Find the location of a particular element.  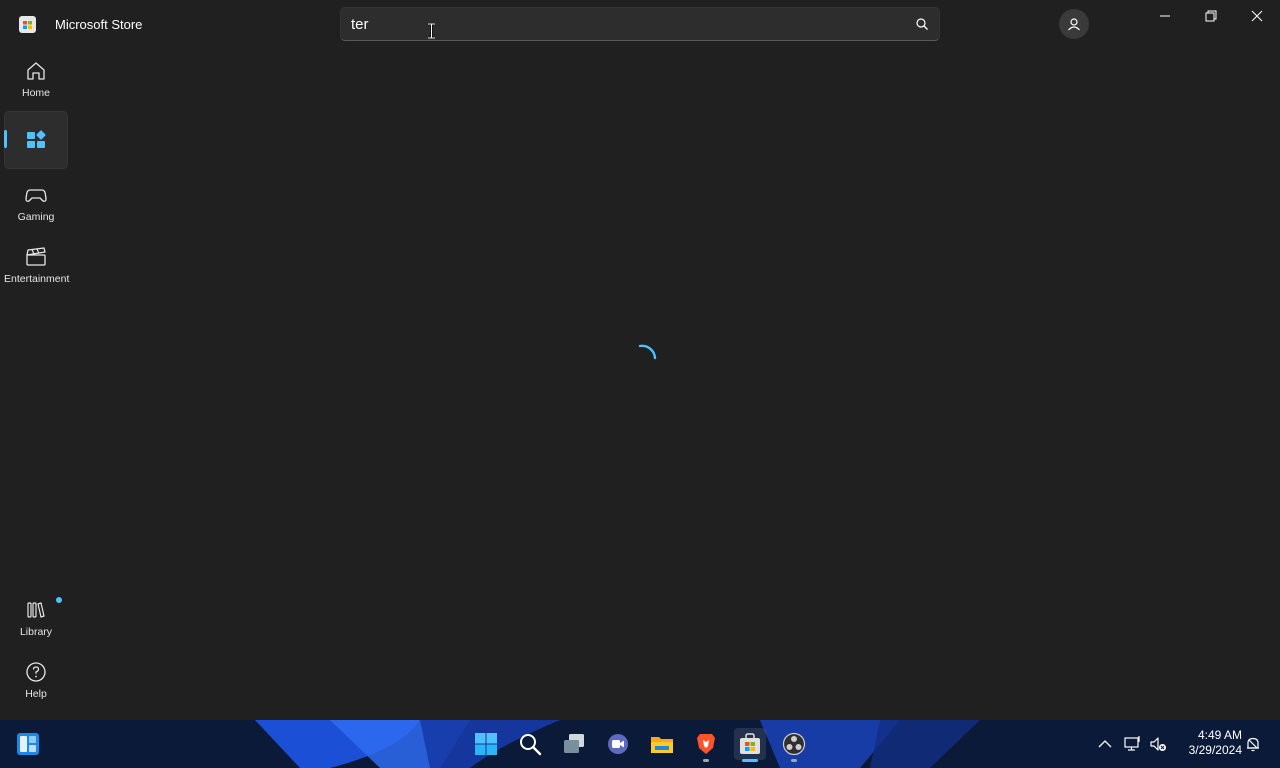

title-bar: Microsoft Store is located at coordinates (640, 24).